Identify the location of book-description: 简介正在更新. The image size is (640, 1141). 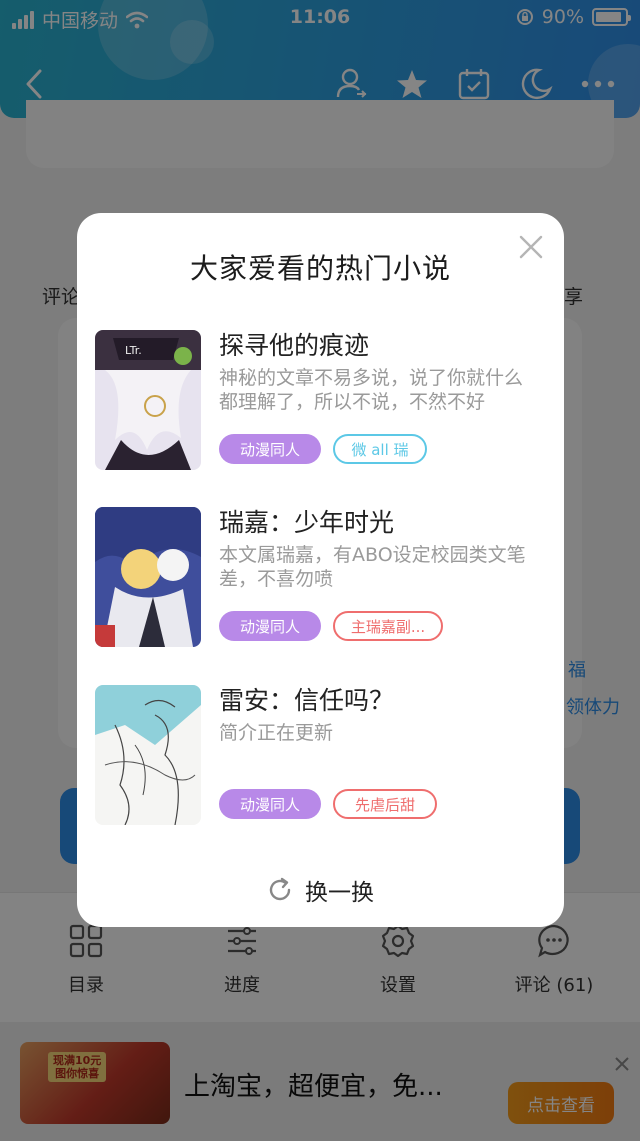
(276, 733).